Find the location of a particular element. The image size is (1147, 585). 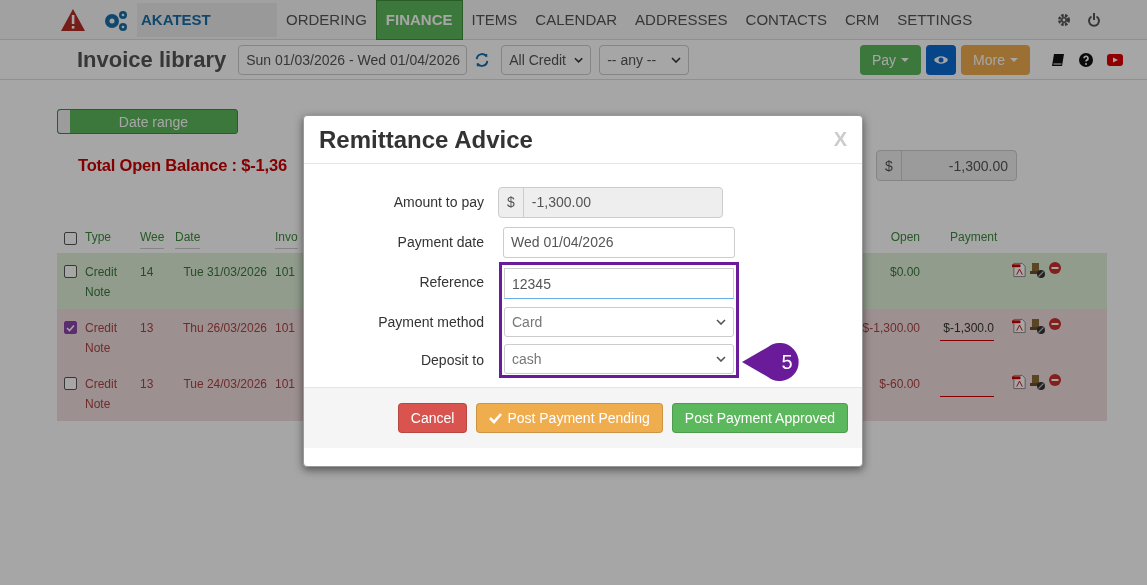

nav-tab: CRM is located at coordinates (862, 20).